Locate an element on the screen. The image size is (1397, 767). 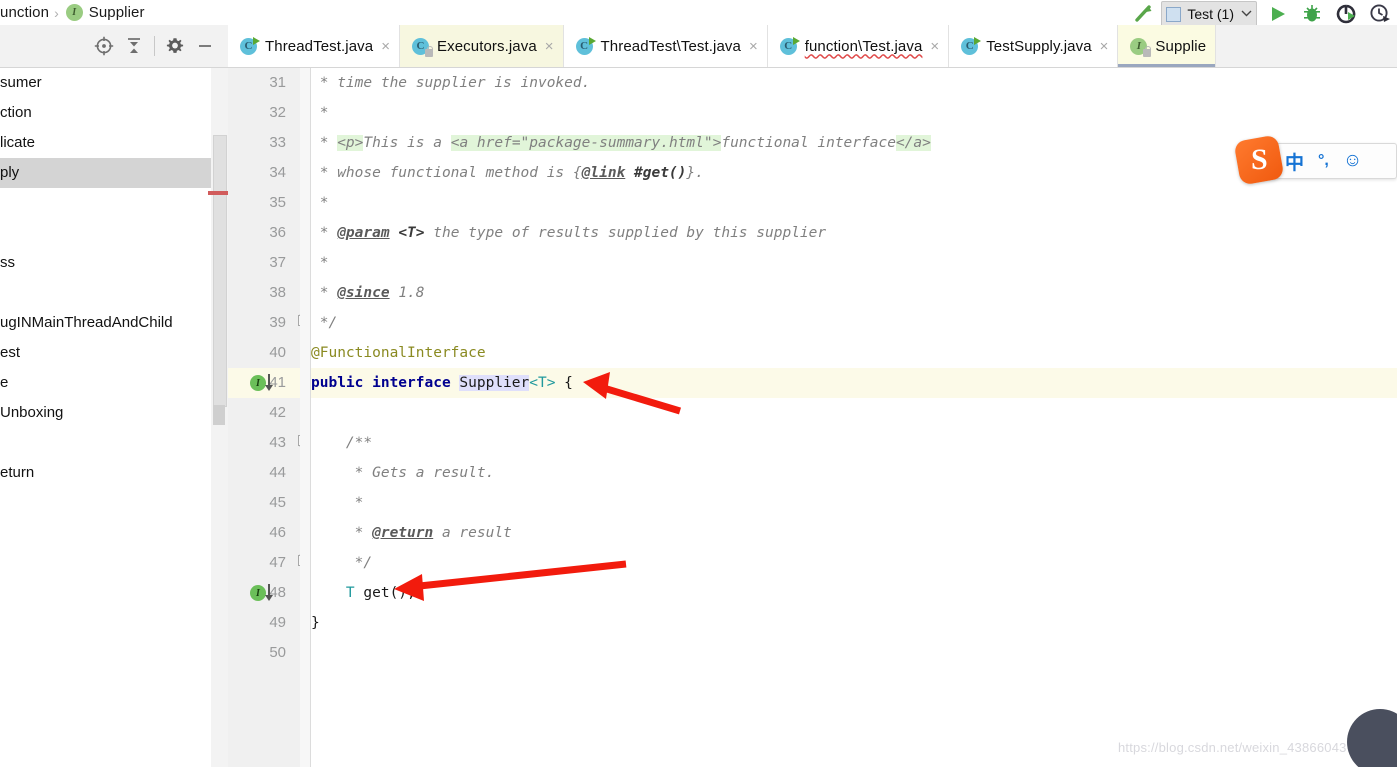
hammer-icon is located at coordinates (1144, 14).